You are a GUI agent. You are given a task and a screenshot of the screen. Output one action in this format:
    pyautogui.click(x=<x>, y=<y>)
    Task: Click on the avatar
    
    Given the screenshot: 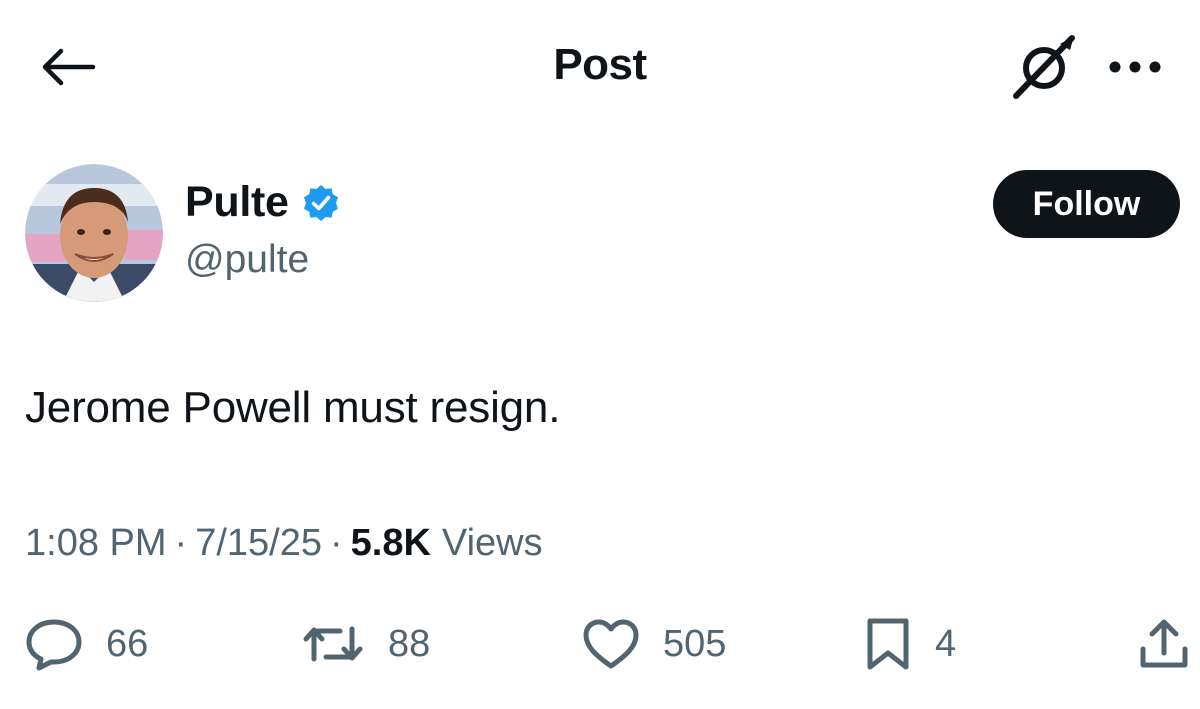 What is the action you would take?
    pyautogui.click(x=94, y=233)
    